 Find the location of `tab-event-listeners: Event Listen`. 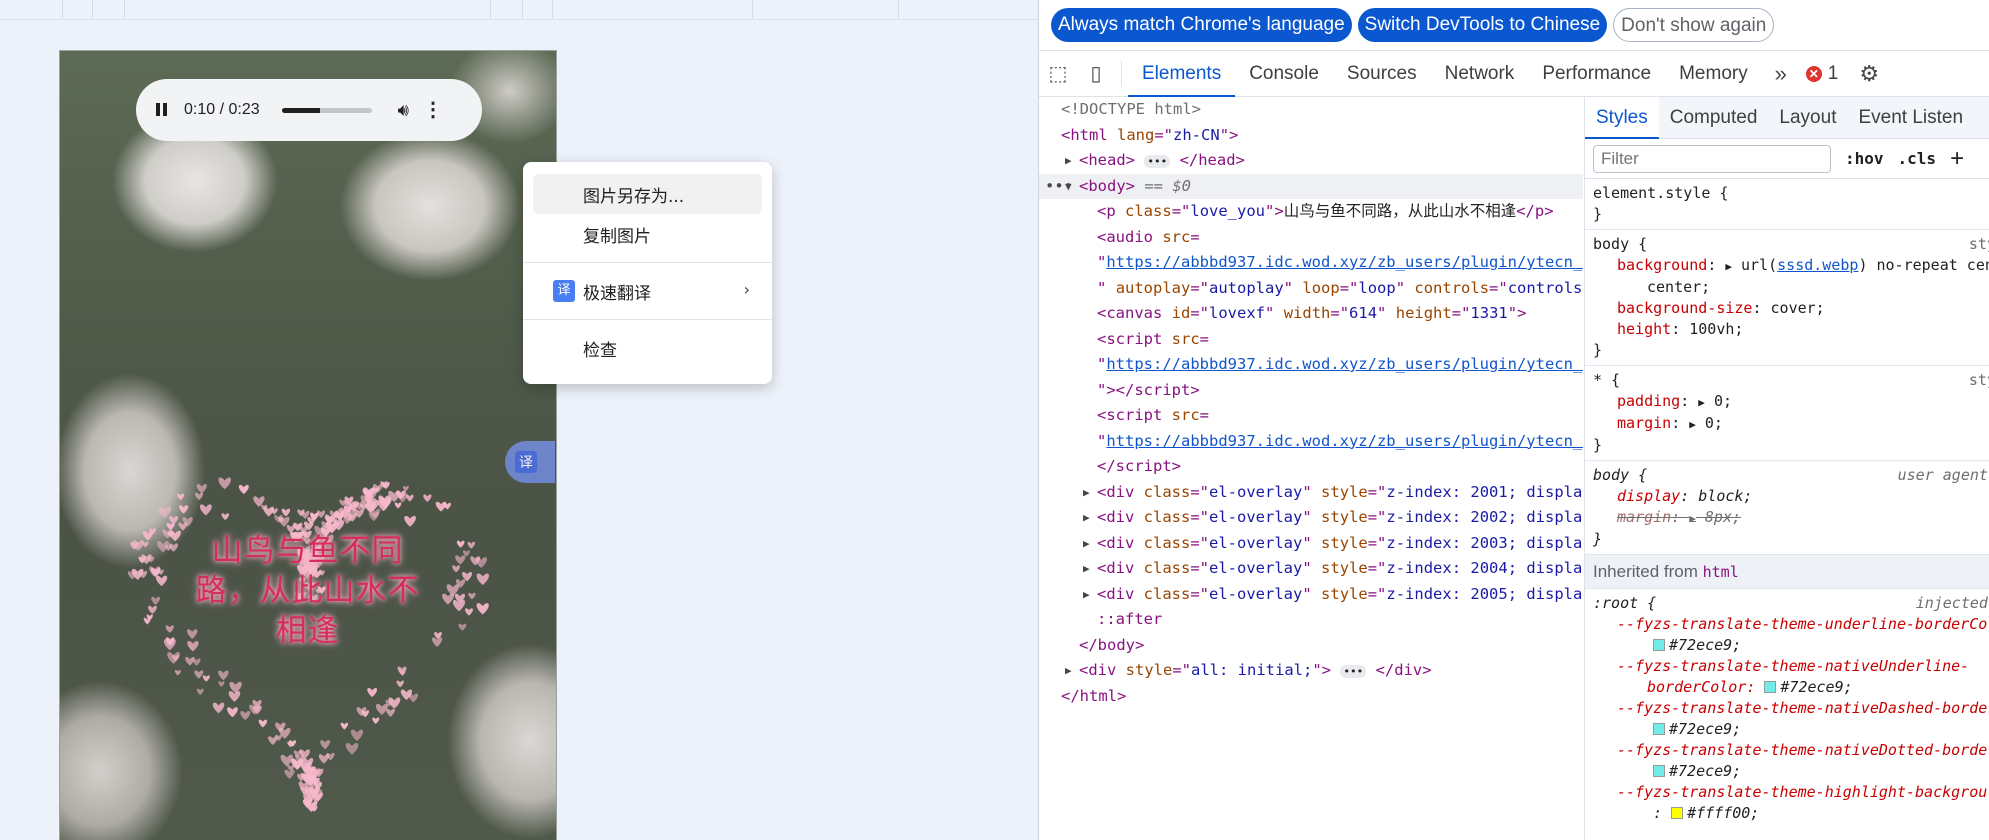

tab-event-listeners: Event Listen is located at coordinates (1910, 118).